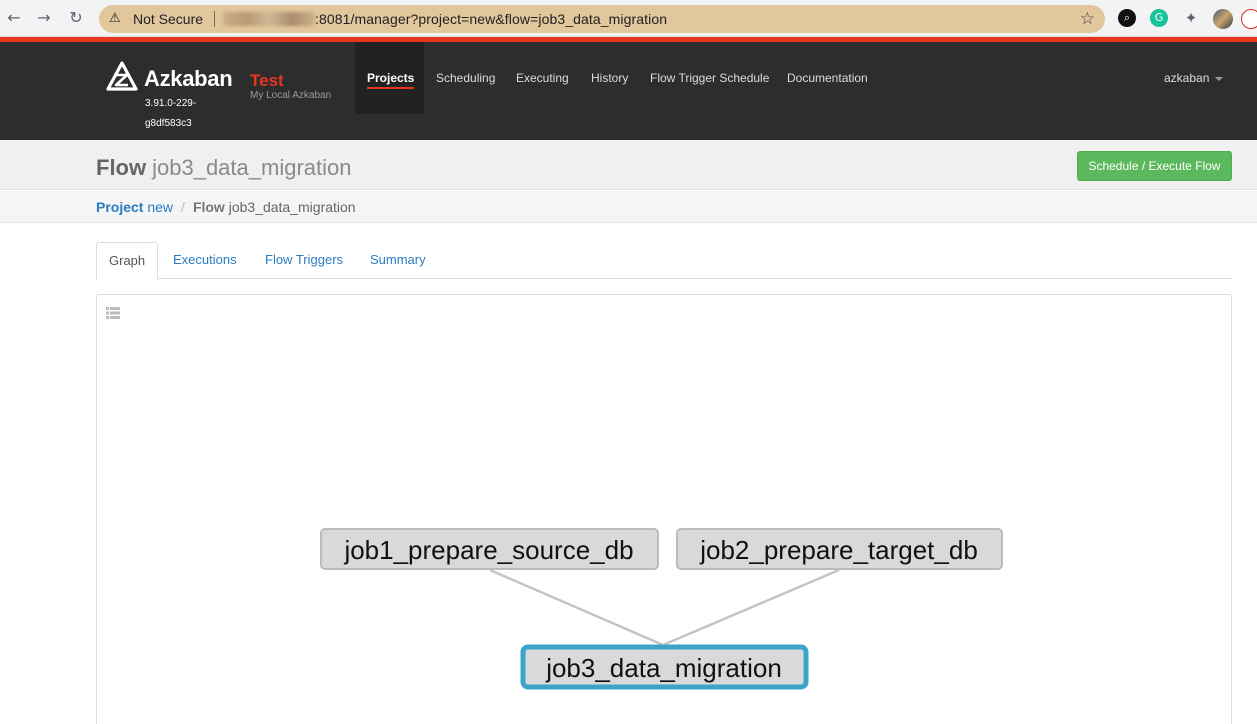  Describe the element at coordinates (168, 19) in the screenshot. I see `security-label: Not Secure` at that location.